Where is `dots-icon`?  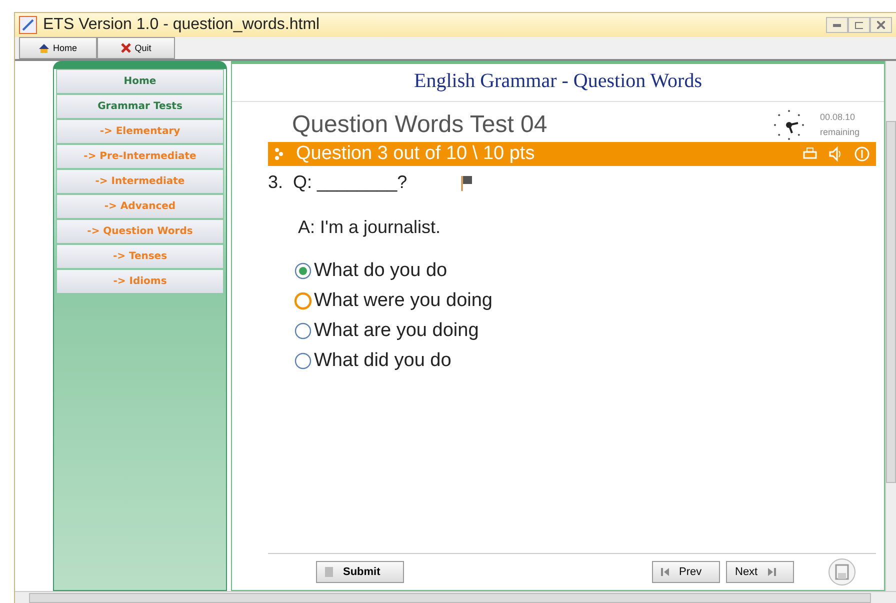
dots-icon is located at coordinates (279, 154).